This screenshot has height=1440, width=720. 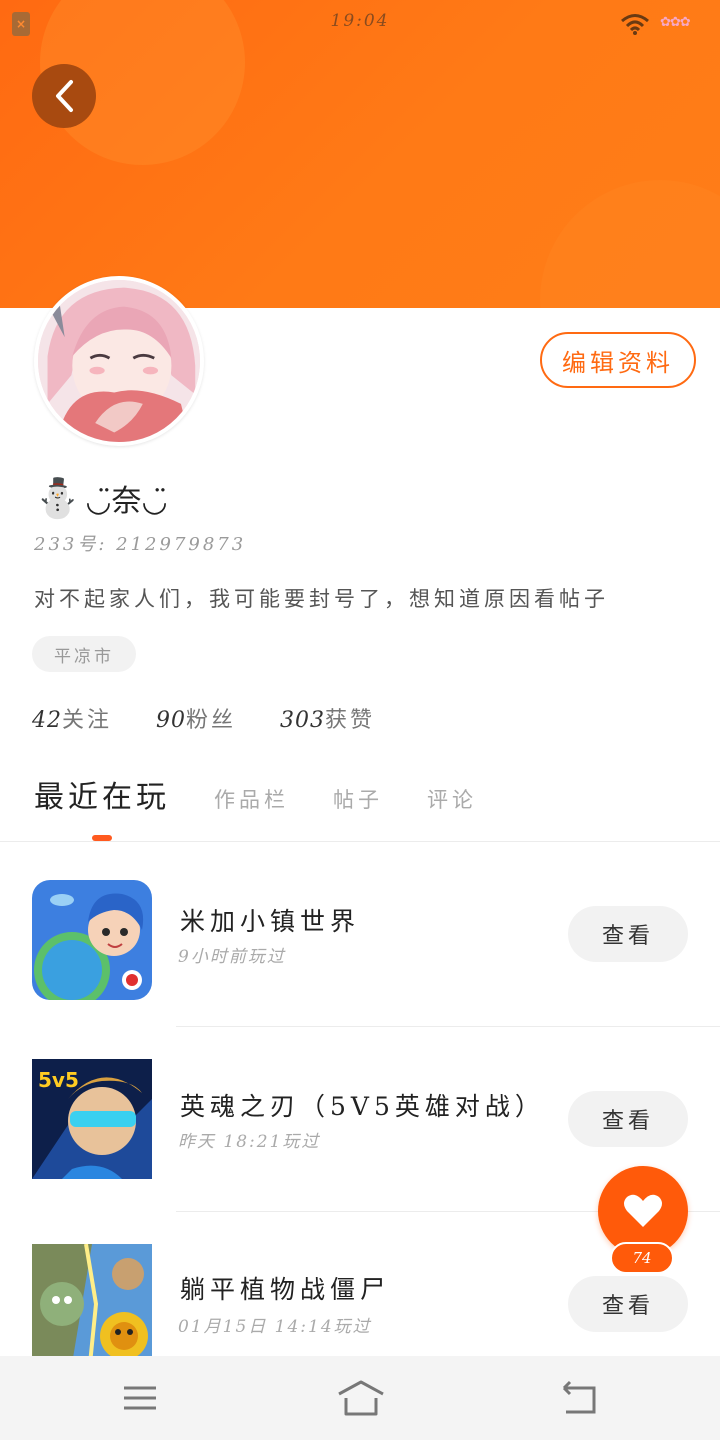 I want to click on username-row: ⛄ ◡̈奈◡̈, so click(x=101, y=498).